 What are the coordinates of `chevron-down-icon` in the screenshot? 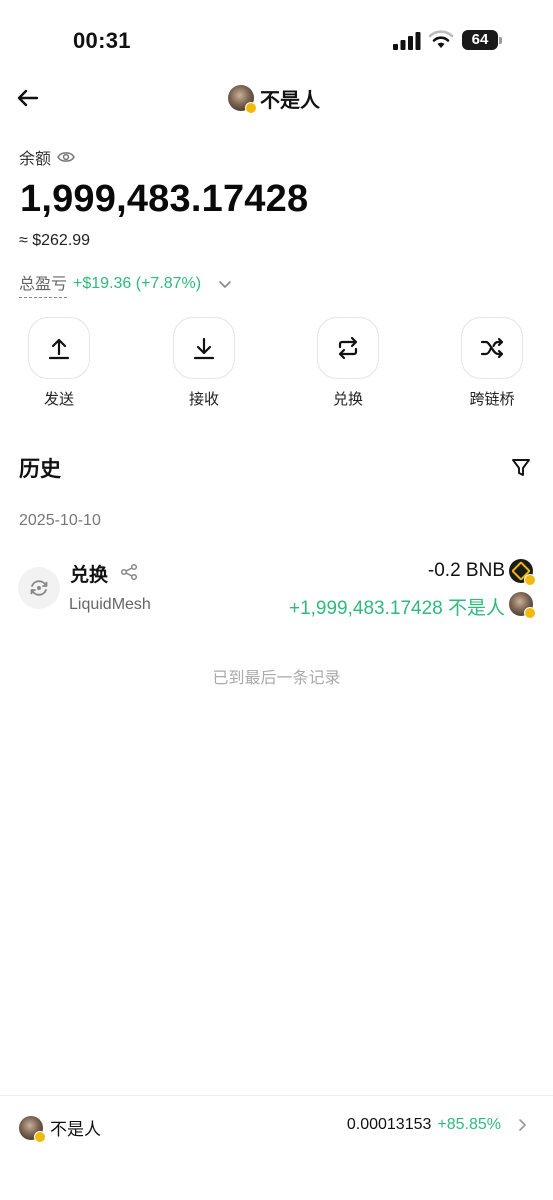 It's located at (225, 284).